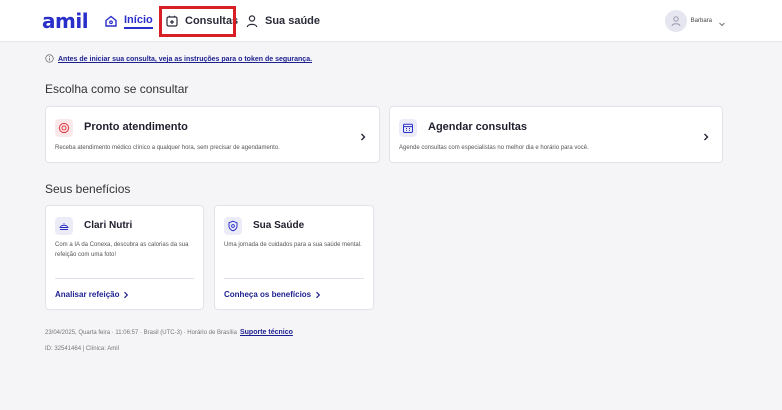  I want to click on info-icon, so click(49, 59).